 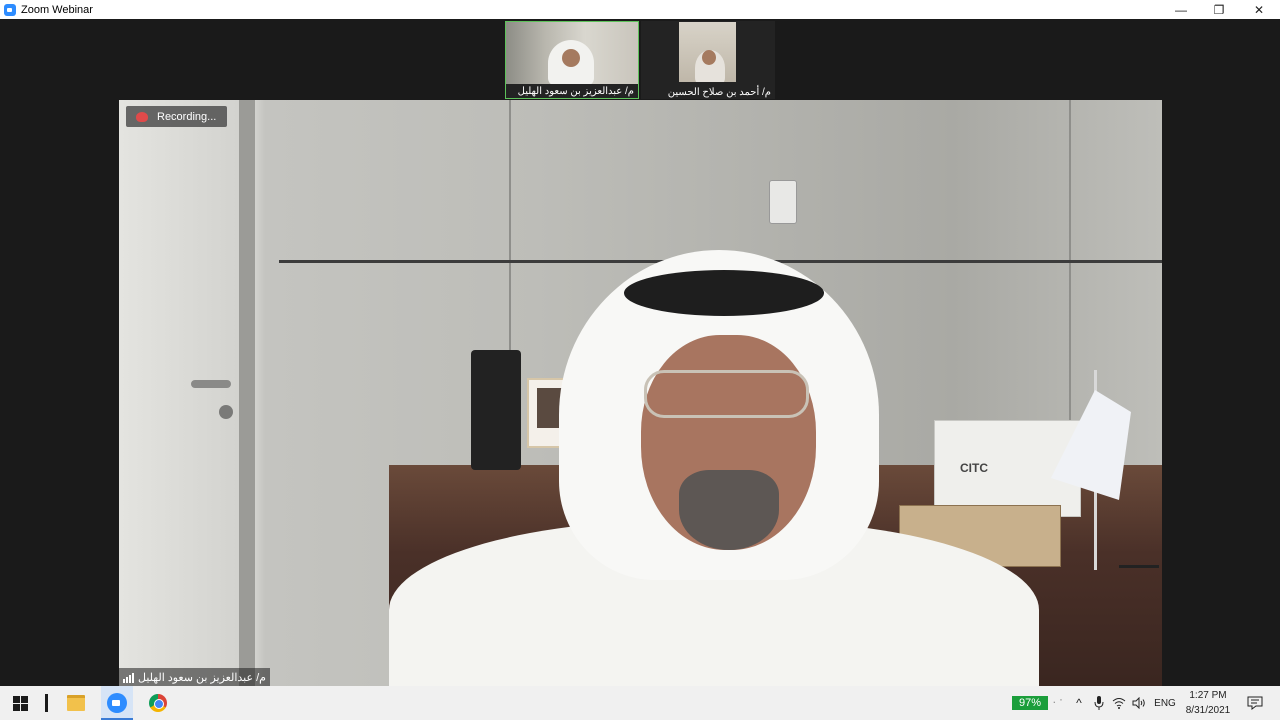 I want to click on speaker-agal, so click(x=724, y=293).